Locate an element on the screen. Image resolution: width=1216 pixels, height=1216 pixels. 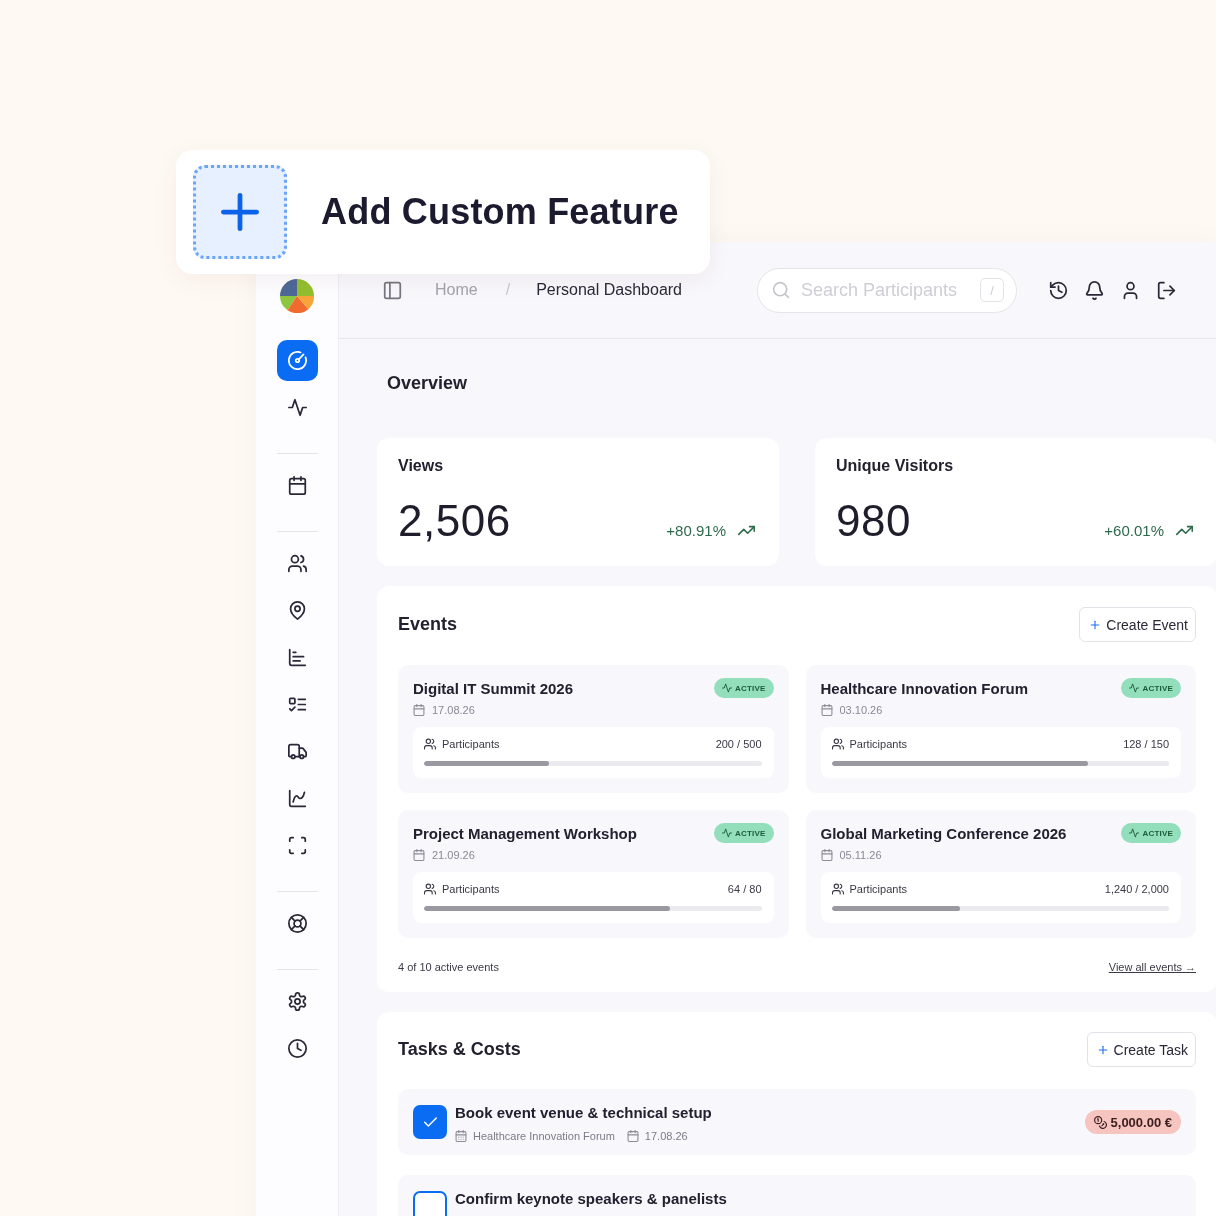
history-icon is located at coordinates (1058, 290).